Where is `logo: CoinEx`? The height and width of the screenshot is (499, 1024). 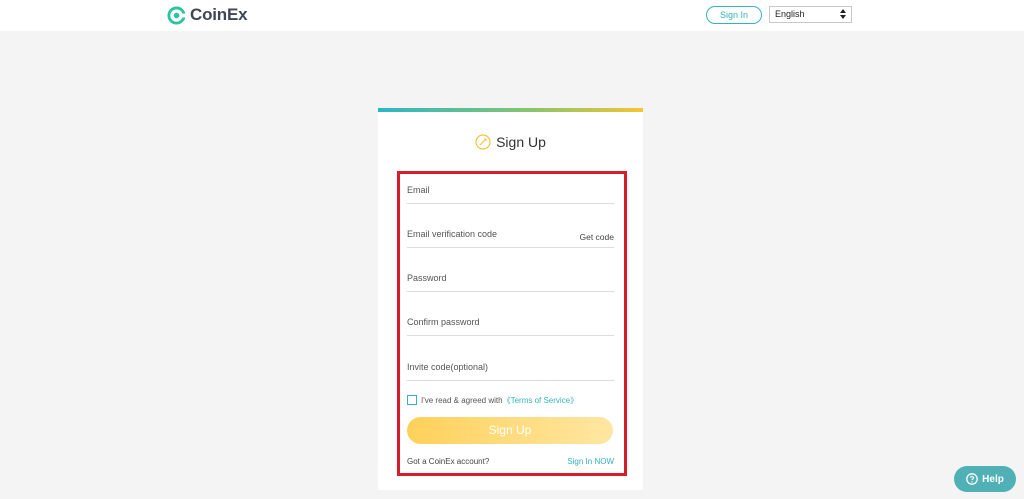
logo: CoinEx is located at coordinates (207, 15).